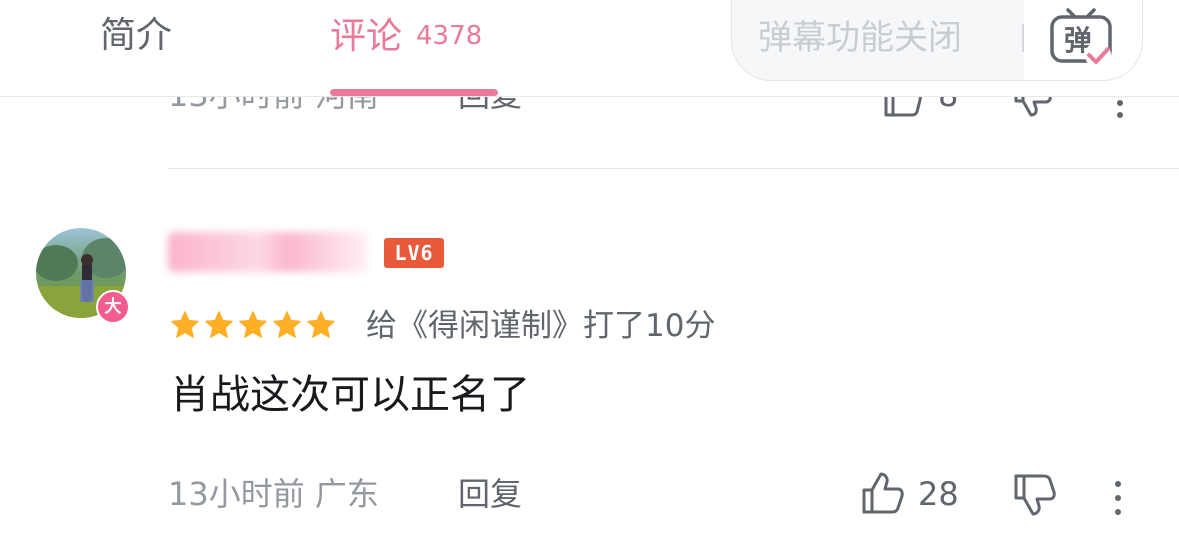 The image size is (1179, 551). I want to click on username, so click(268, 252).